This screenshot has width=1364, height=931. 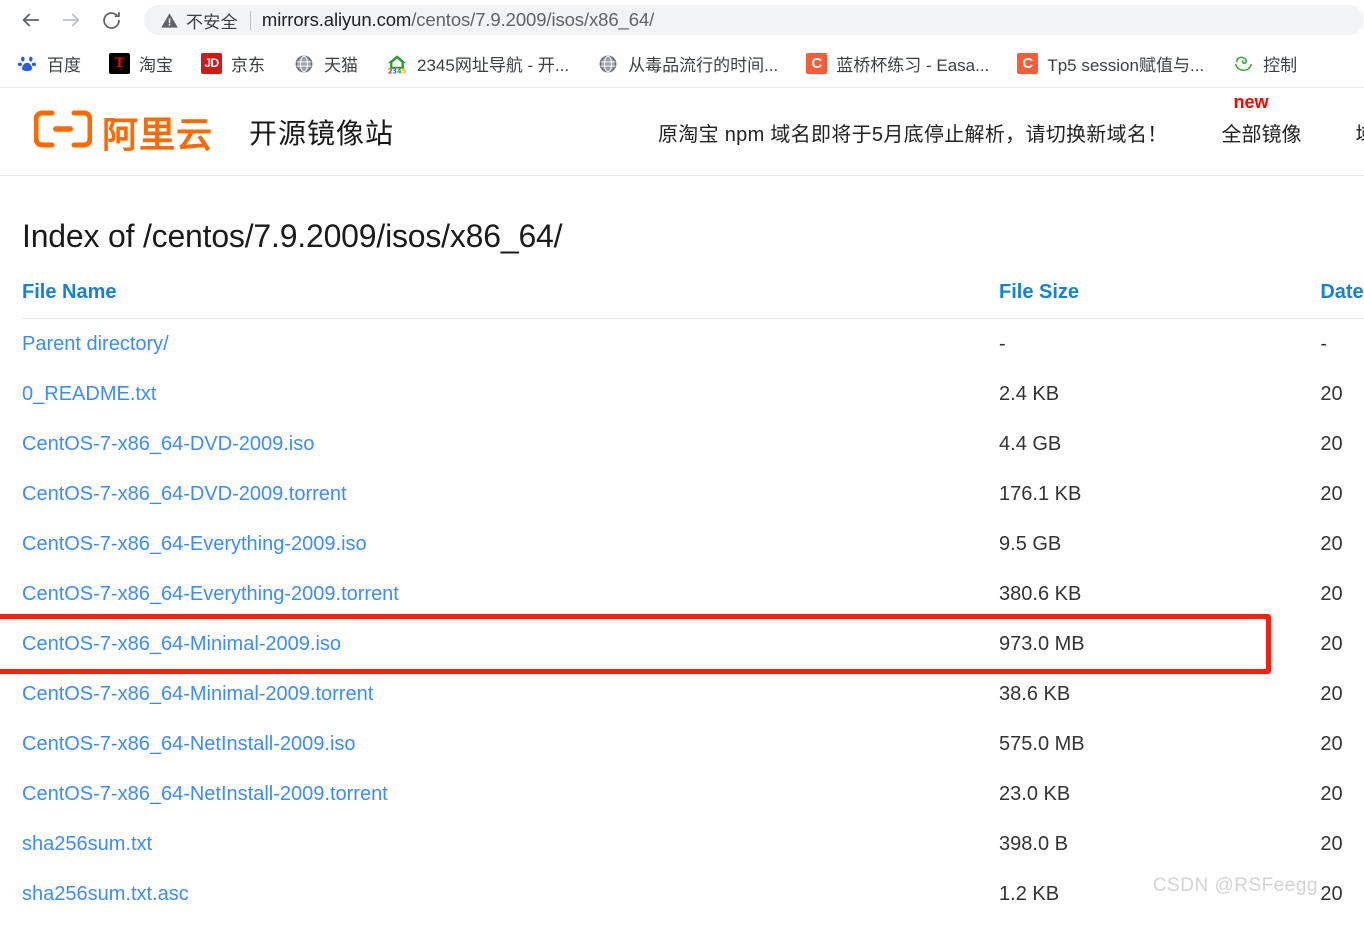 I want to click on file-link-everything-iso: CentOS-7-x86_64-Everything-2009.iso, so click(x=194, y=544).